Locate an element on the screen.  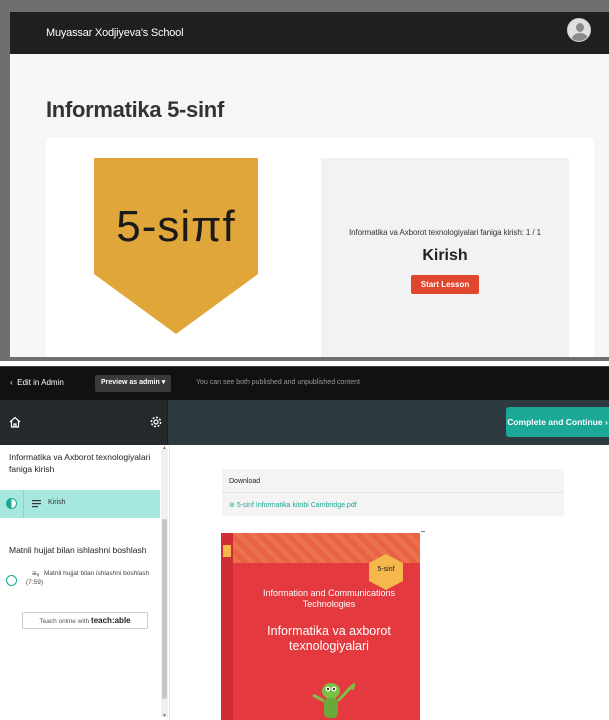
school-header: Muyassar Xodjiyeva's School is located at coordinates (309, 33).